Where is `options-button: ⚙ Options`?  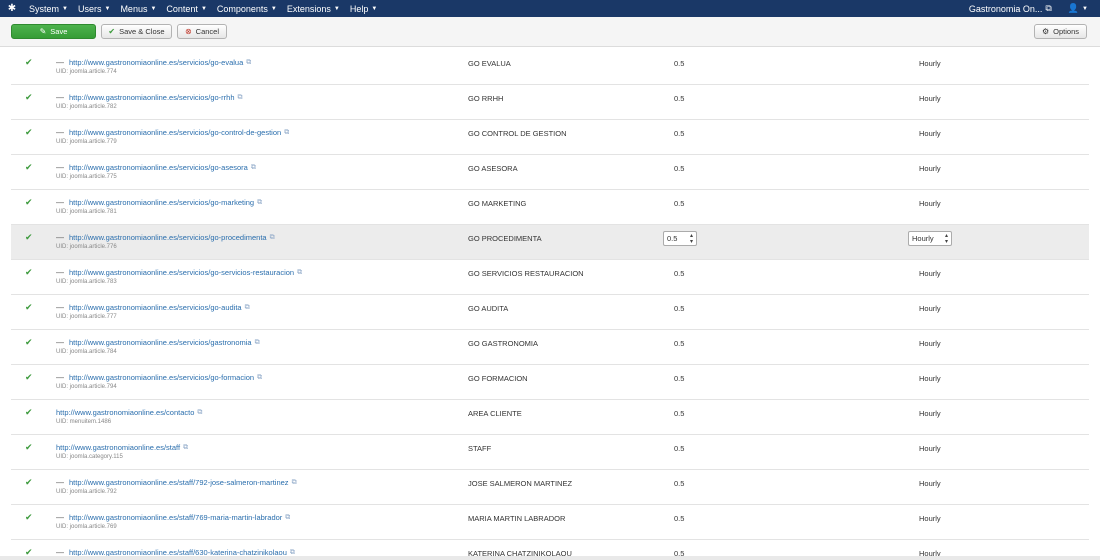 options-button: ⚙ Options is located at coordinates (1060, 31).